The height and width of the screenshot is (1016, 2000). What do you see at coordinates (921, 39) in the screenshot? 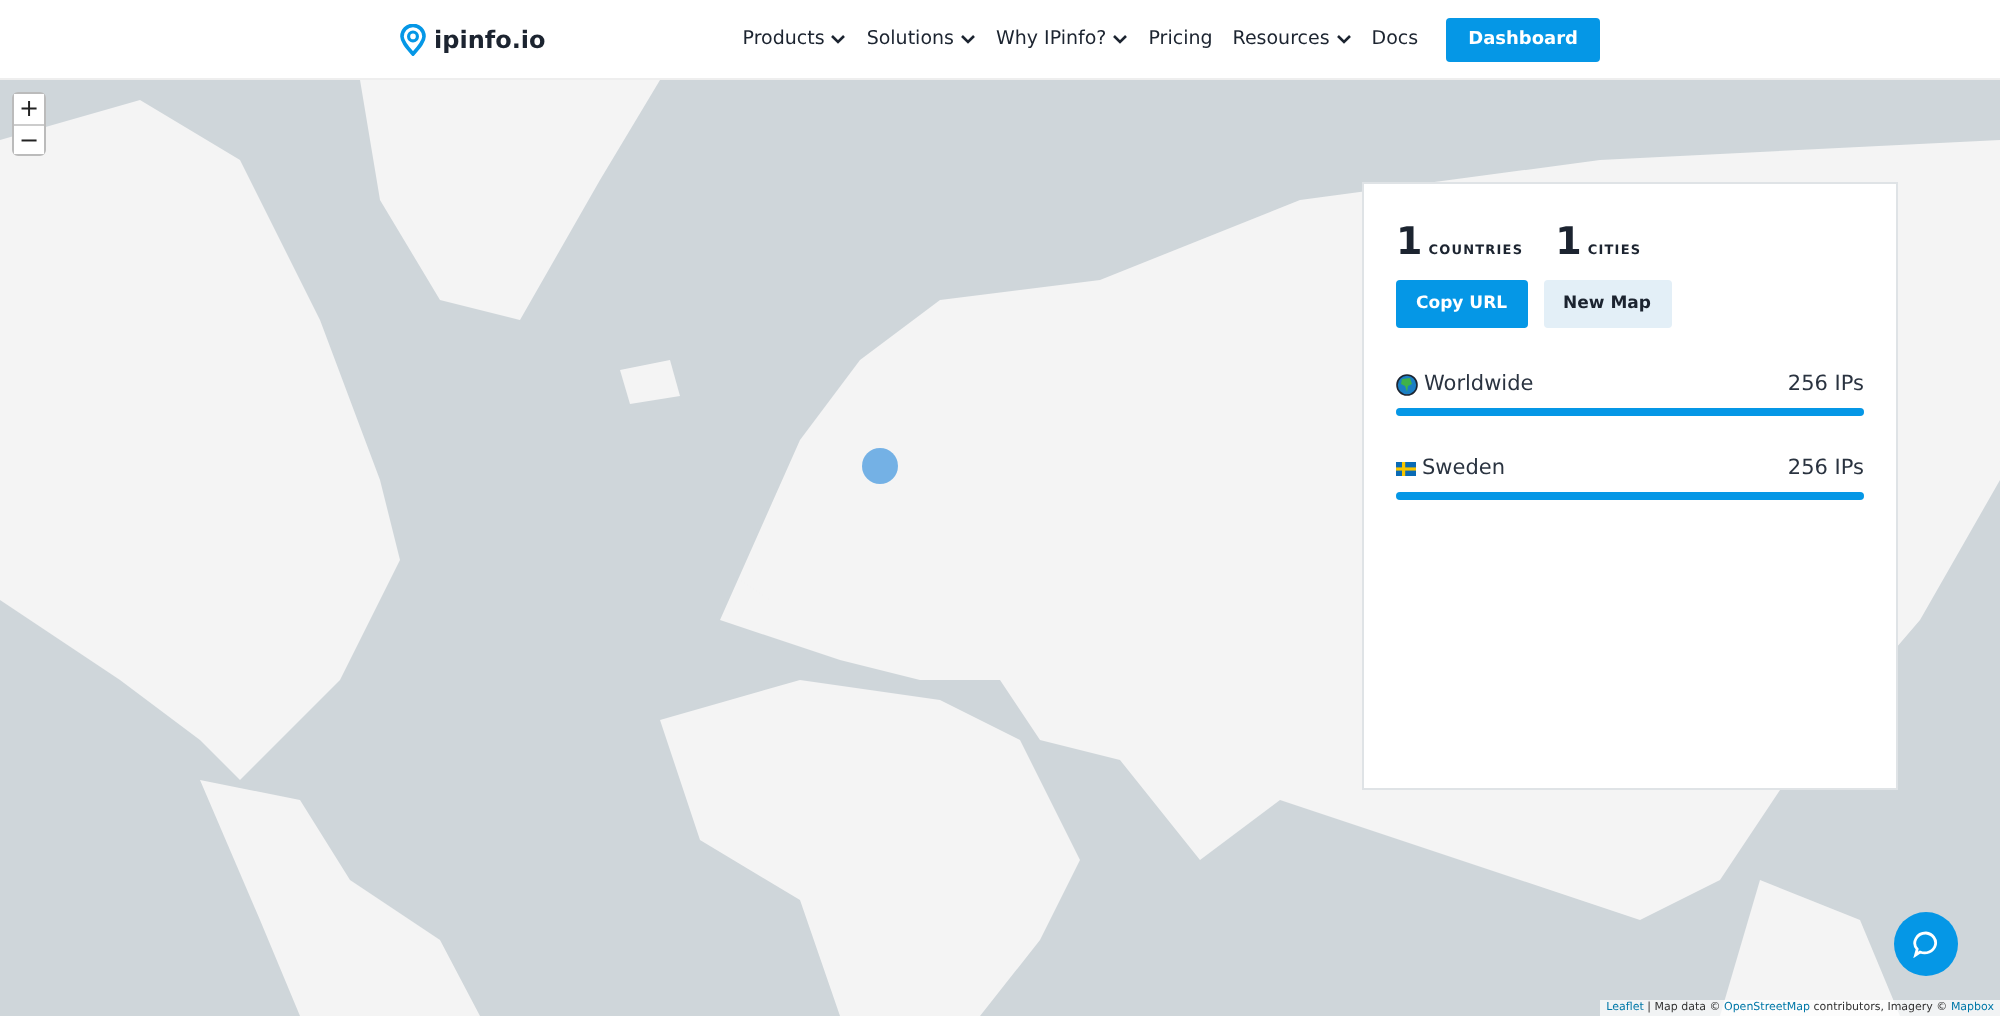
I see `nav-link: Solutions` at bounding box center [921, 39].